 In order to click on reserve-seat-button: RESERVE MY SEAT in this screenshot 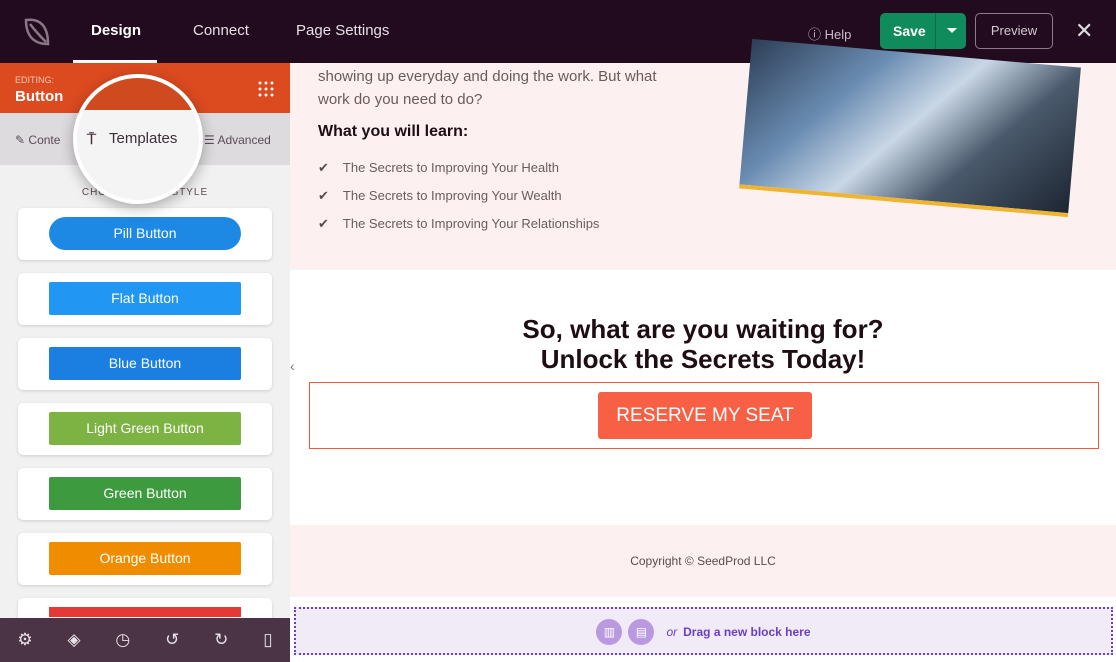, I will do `click(705, 415)`.